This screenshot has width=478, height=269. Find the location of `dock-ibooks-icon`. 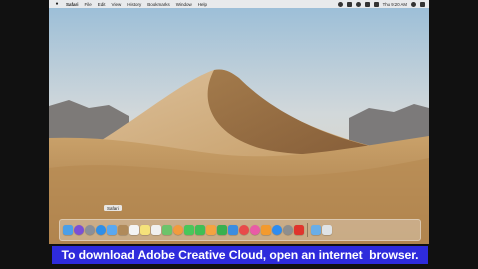

dock-ibooks-icon is located at coordinates (266, 230).